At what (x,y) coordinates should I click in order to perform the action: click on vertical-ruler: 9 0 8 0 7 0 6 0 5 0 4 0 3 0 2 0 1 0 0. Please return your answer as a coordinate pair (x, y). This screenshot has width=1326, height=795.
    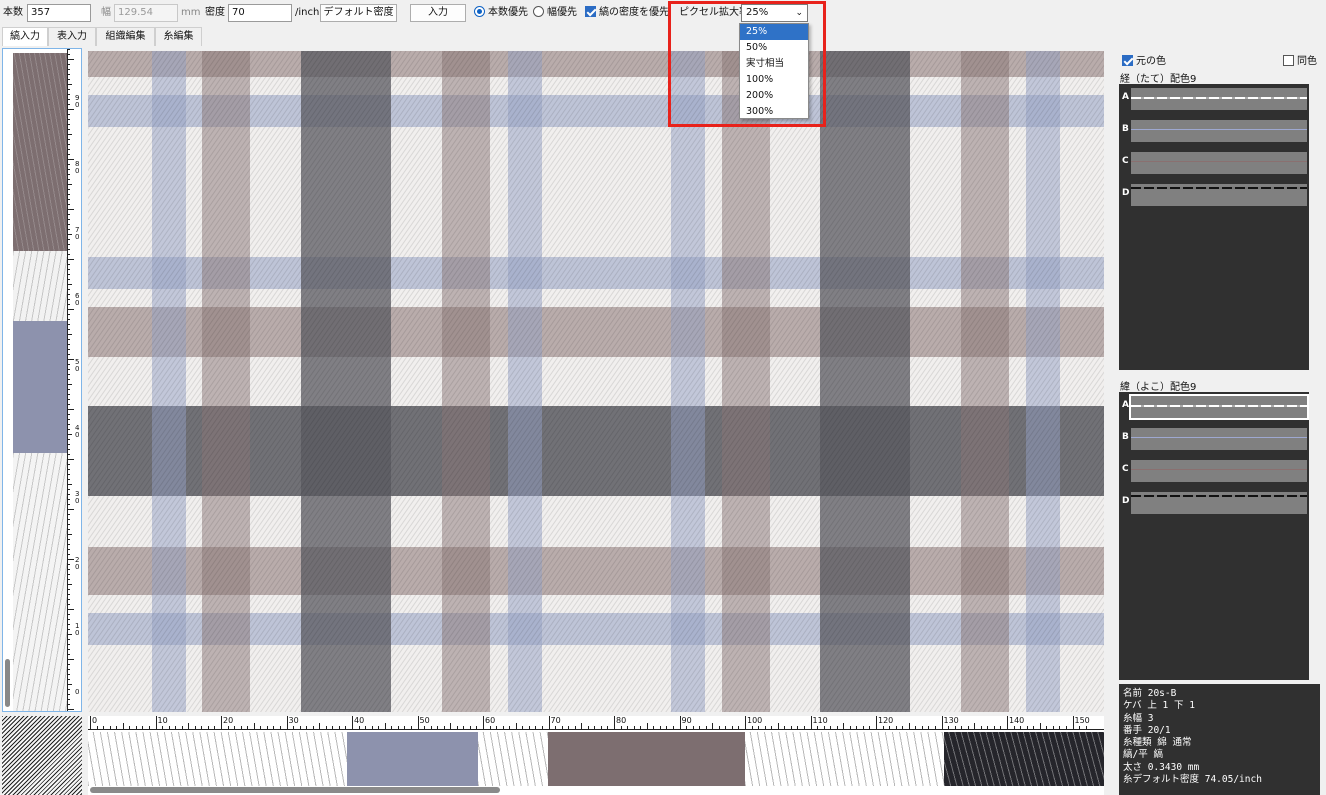
    Looking at the image, I should click on (74, 380).